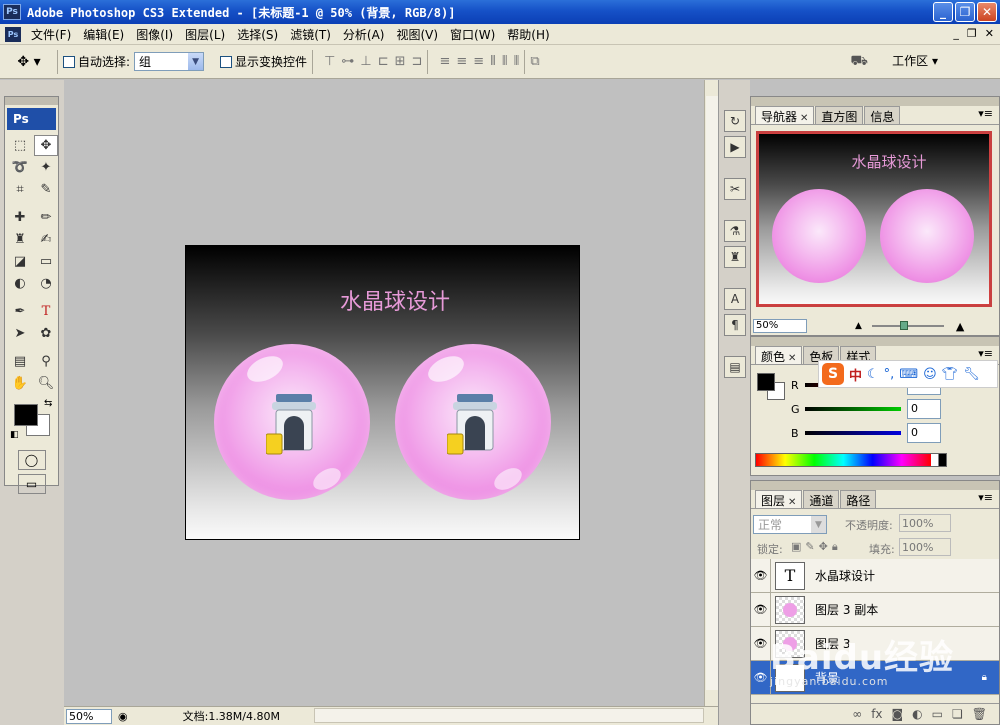  I want to click on fill-field: 100%, so click(925, 547).